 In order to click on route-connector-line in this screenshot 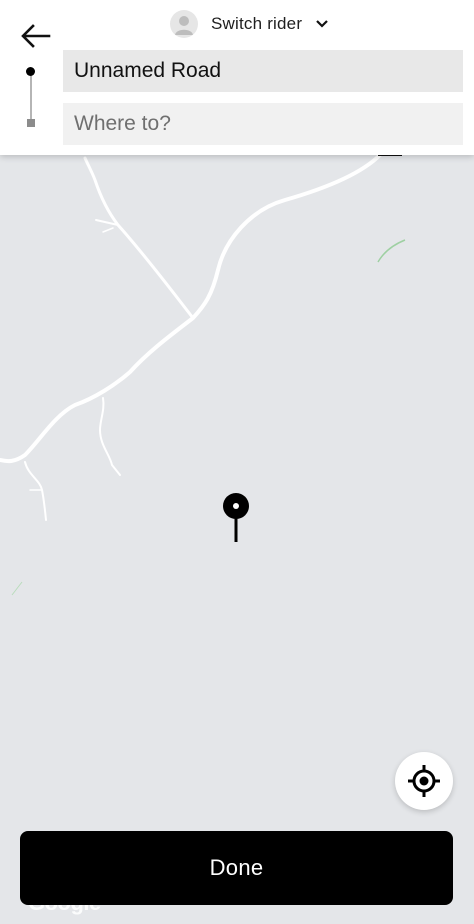, I will do `click(31, 95)`.